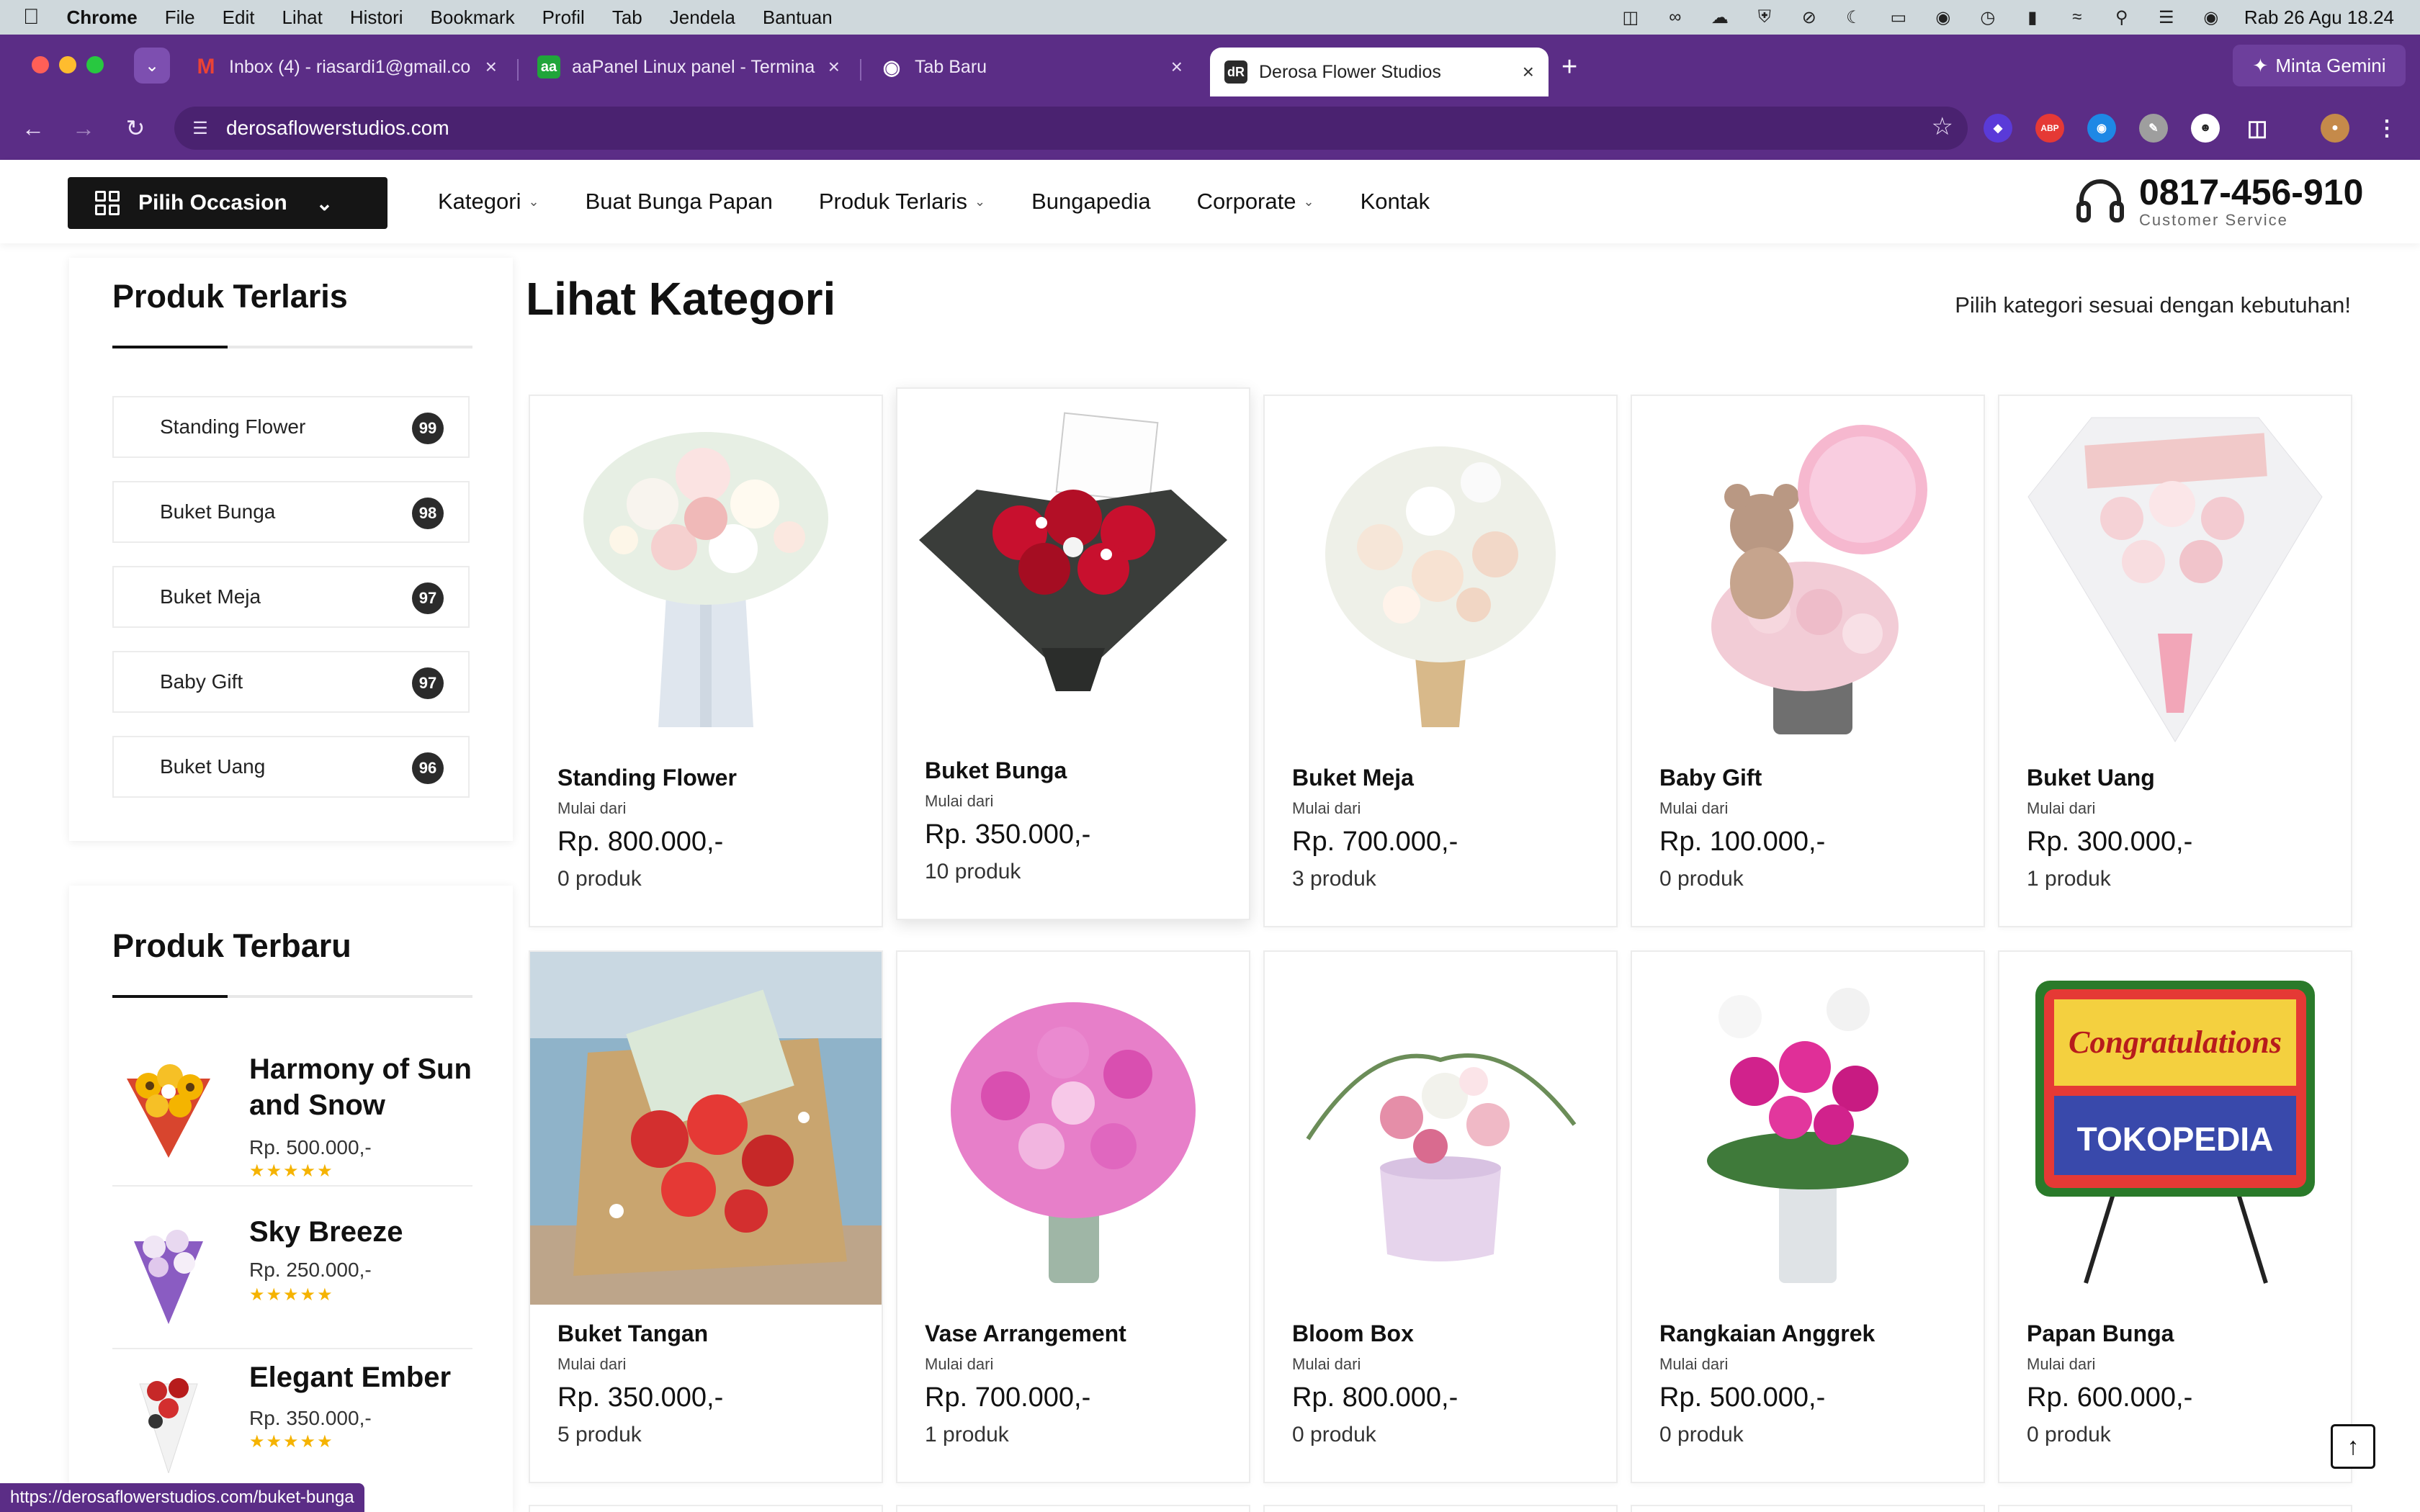 The width and height of the screenshot is (2420, 1512). I want to click on bestseller-item: Buket Uang 96, so click(291, 767).